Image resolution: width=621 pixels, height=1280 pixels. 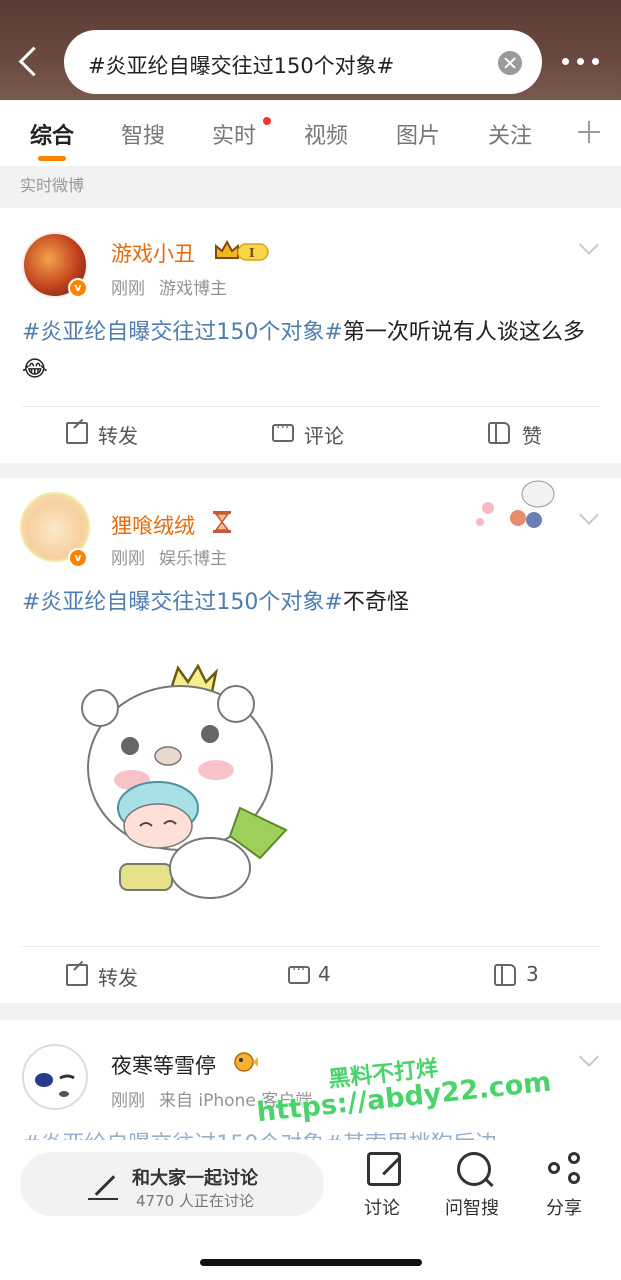 I want to click on section-label: 实时微博, so click(x=52, y=185).